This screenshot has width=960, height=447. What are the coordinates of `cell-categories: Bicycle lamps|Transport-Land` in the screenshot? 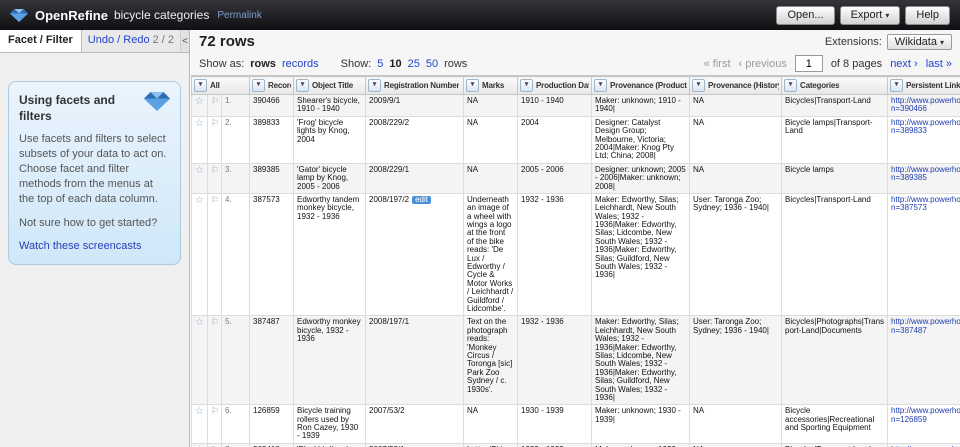 It's located at (835, 139).